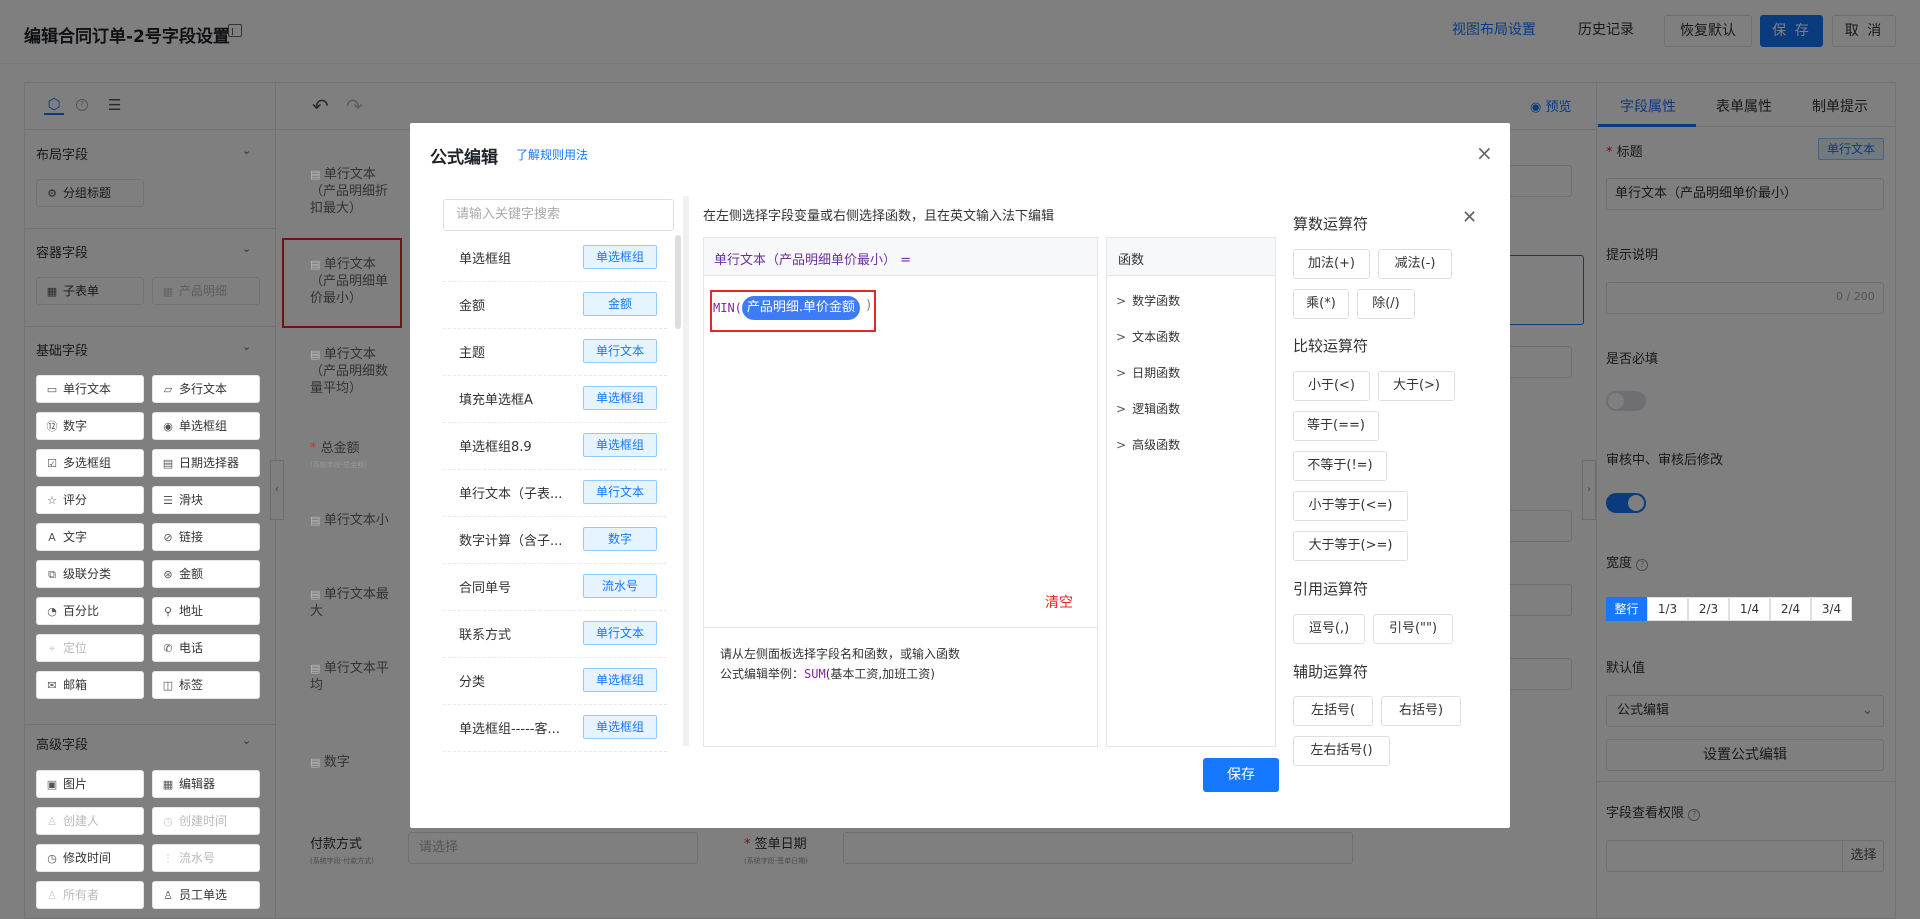  I want to click on operator-button: 大于(>), so click(1416, 386).